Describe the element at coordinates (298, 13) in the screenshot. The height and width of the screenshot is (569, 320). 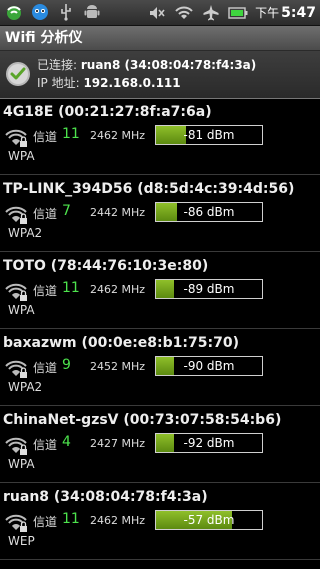
I see `clock-time: 5:47` at that location.